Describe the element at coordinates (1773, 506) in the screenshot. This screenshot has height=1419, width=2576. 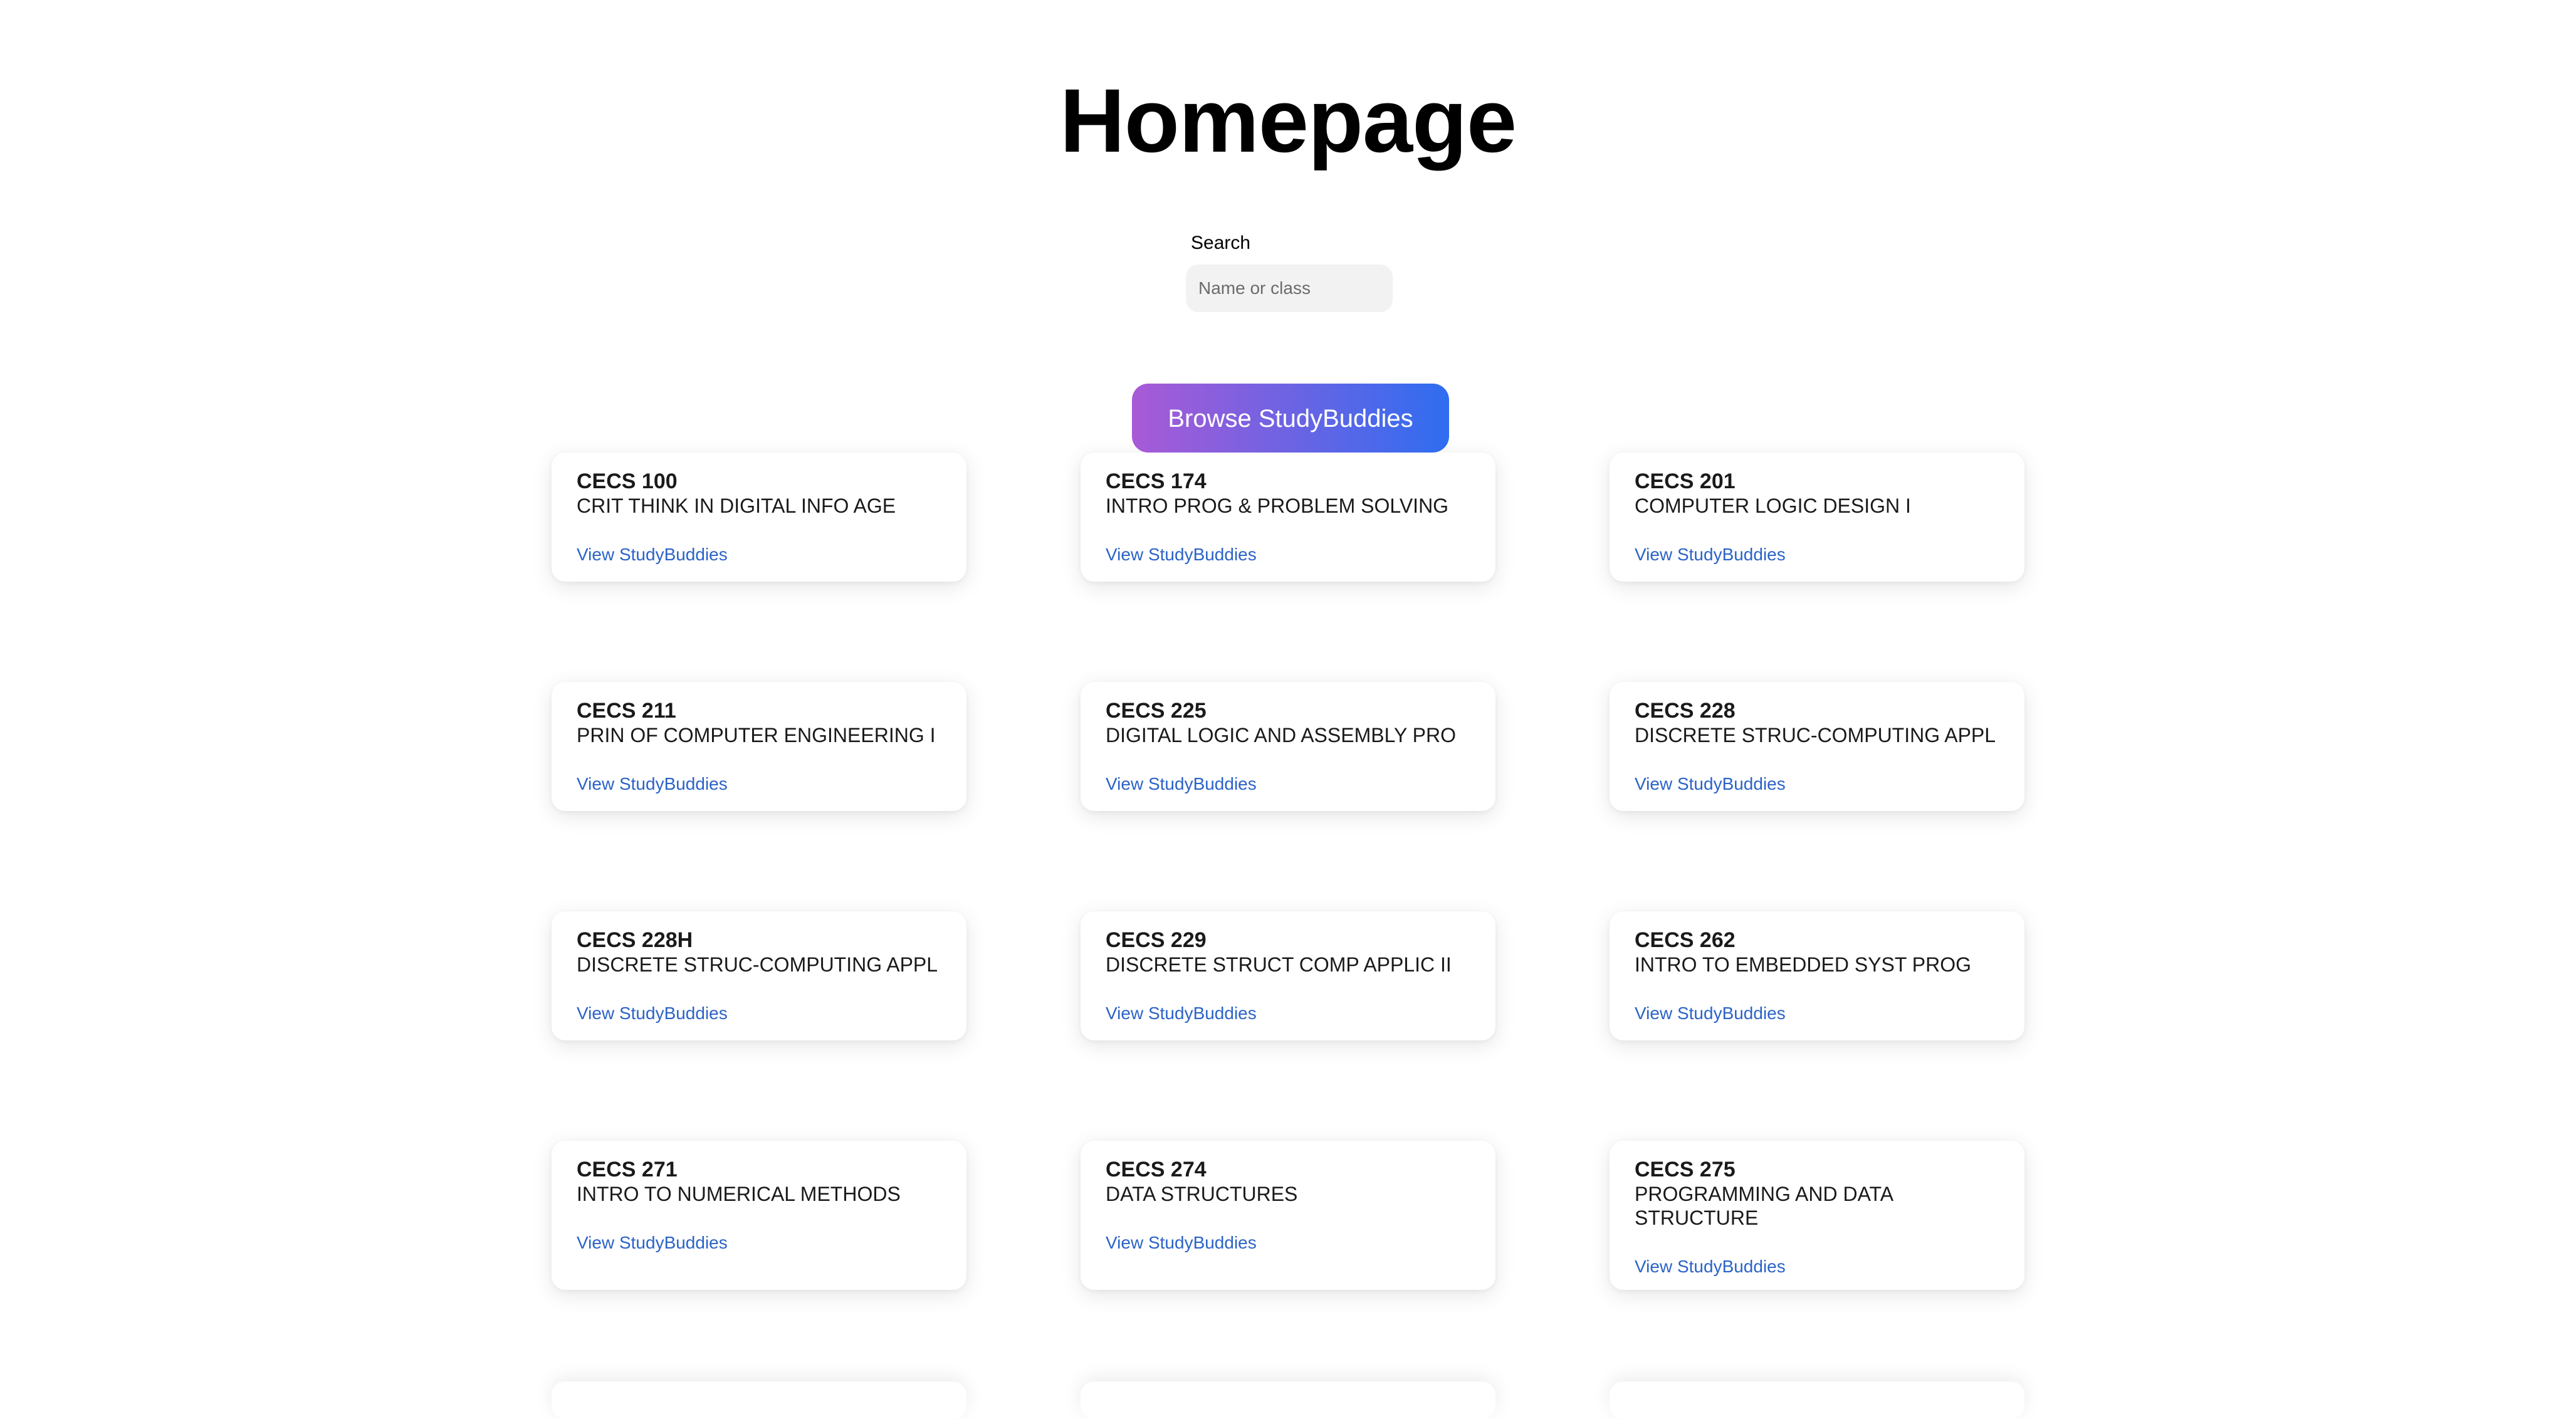
I see `course-name: COMPUTER LOGIC DESIGN I` at that location.